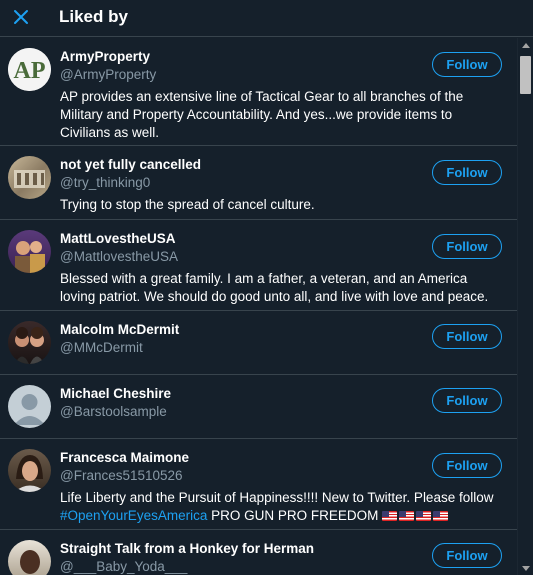 The image size is (533, 575). What do you see at coordinates (93, 16) in the screenshot?
I see `modal-title: Liked by` at bounding box center [93, 16].